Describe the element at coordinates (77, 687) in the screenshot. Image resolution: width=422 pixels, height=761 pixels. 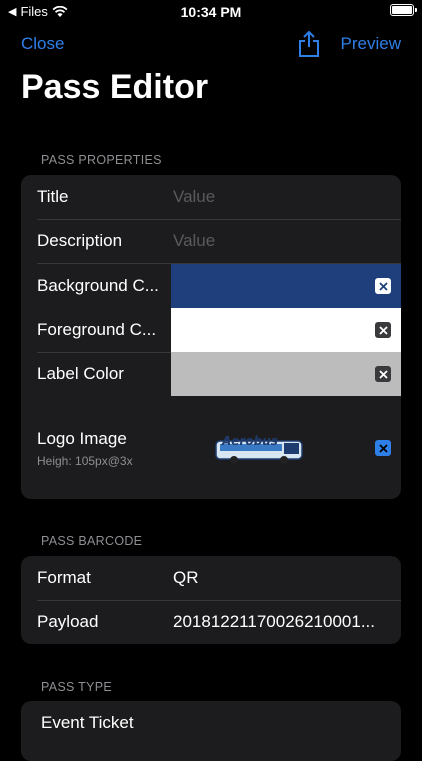
I see `section-header-pass-type: PASS TYPE` at that location.